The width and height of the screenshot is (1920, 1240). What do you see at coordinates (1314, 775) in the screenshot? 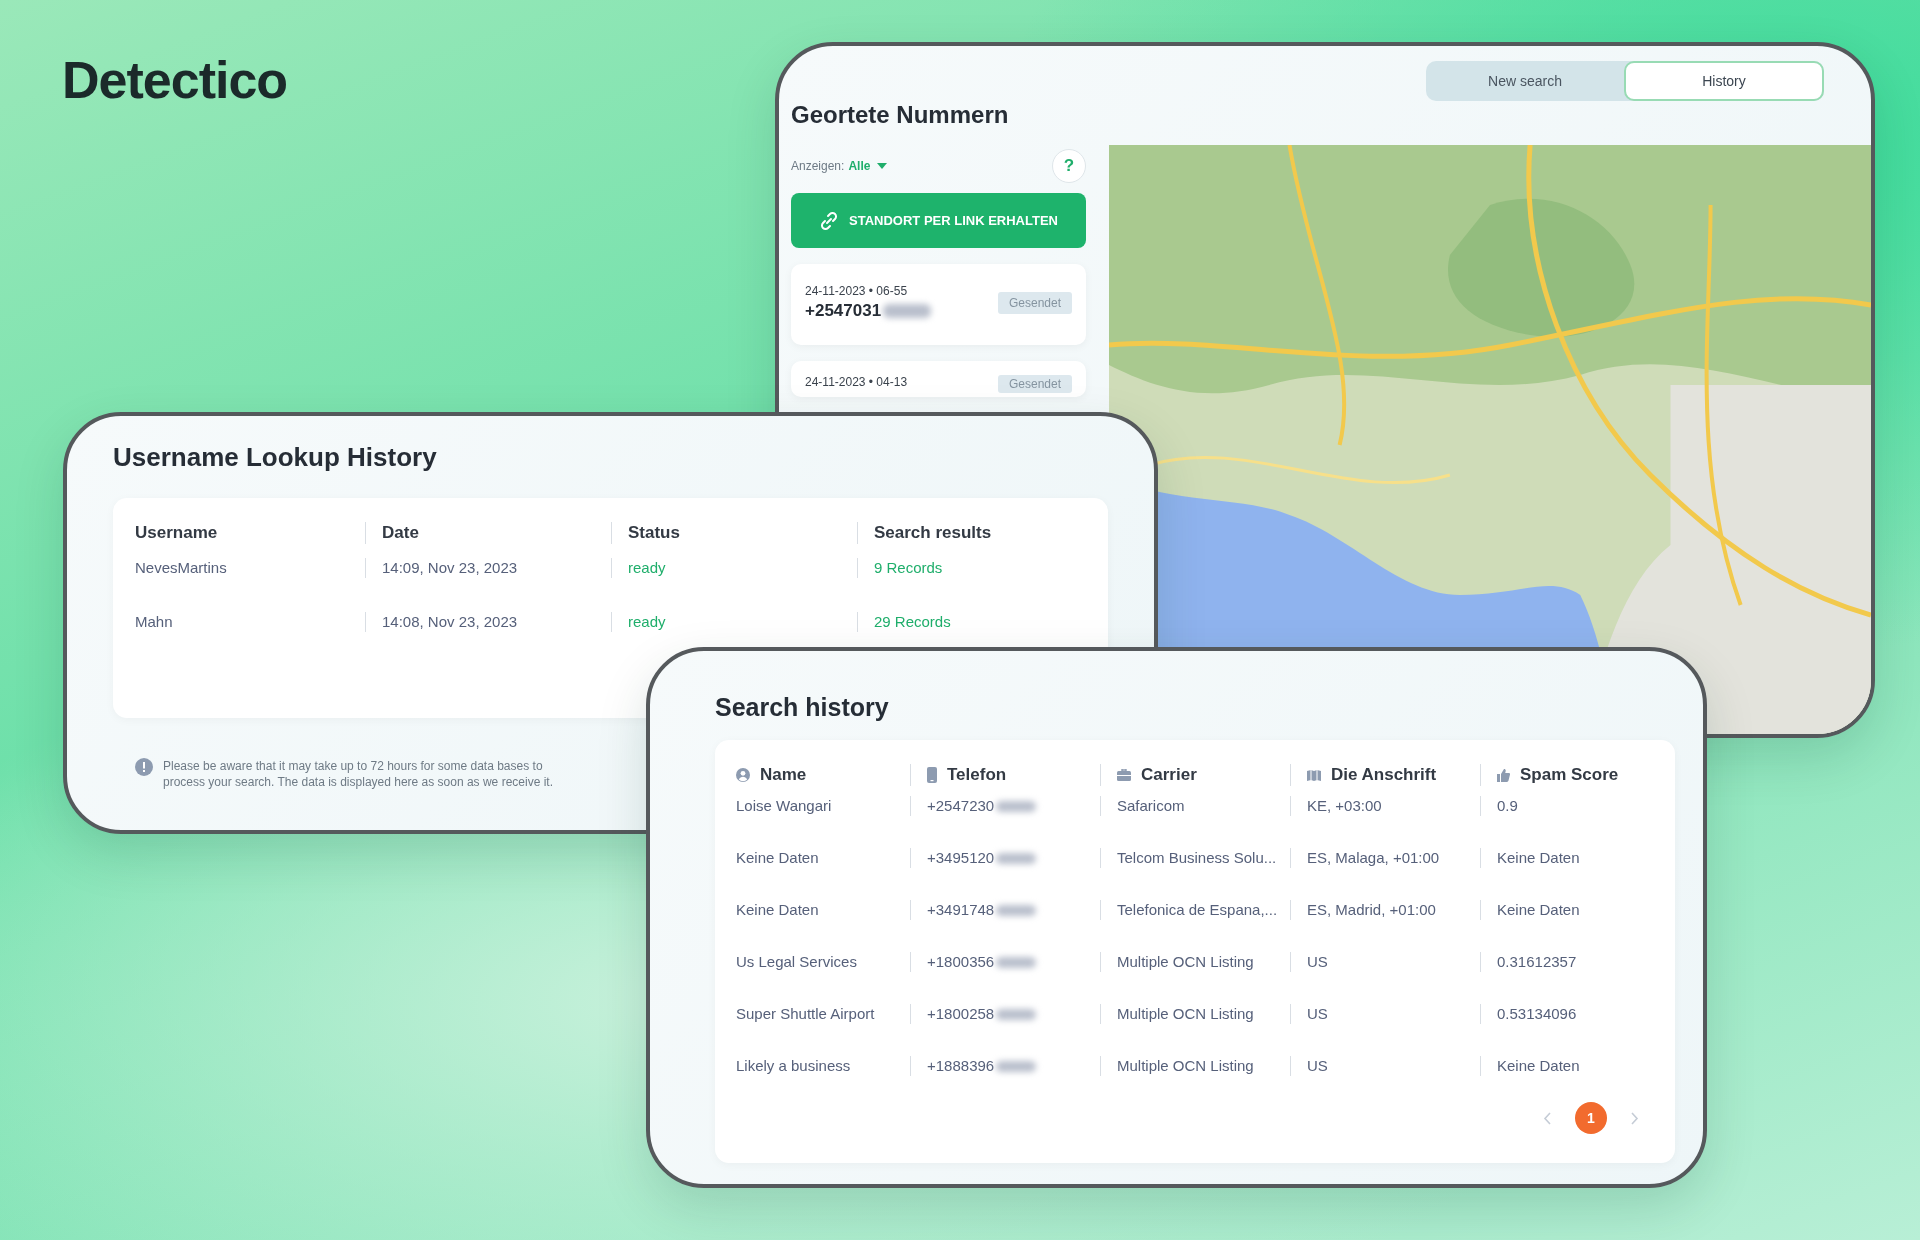
I see `map-icon` at bounding box center [1314, 775].